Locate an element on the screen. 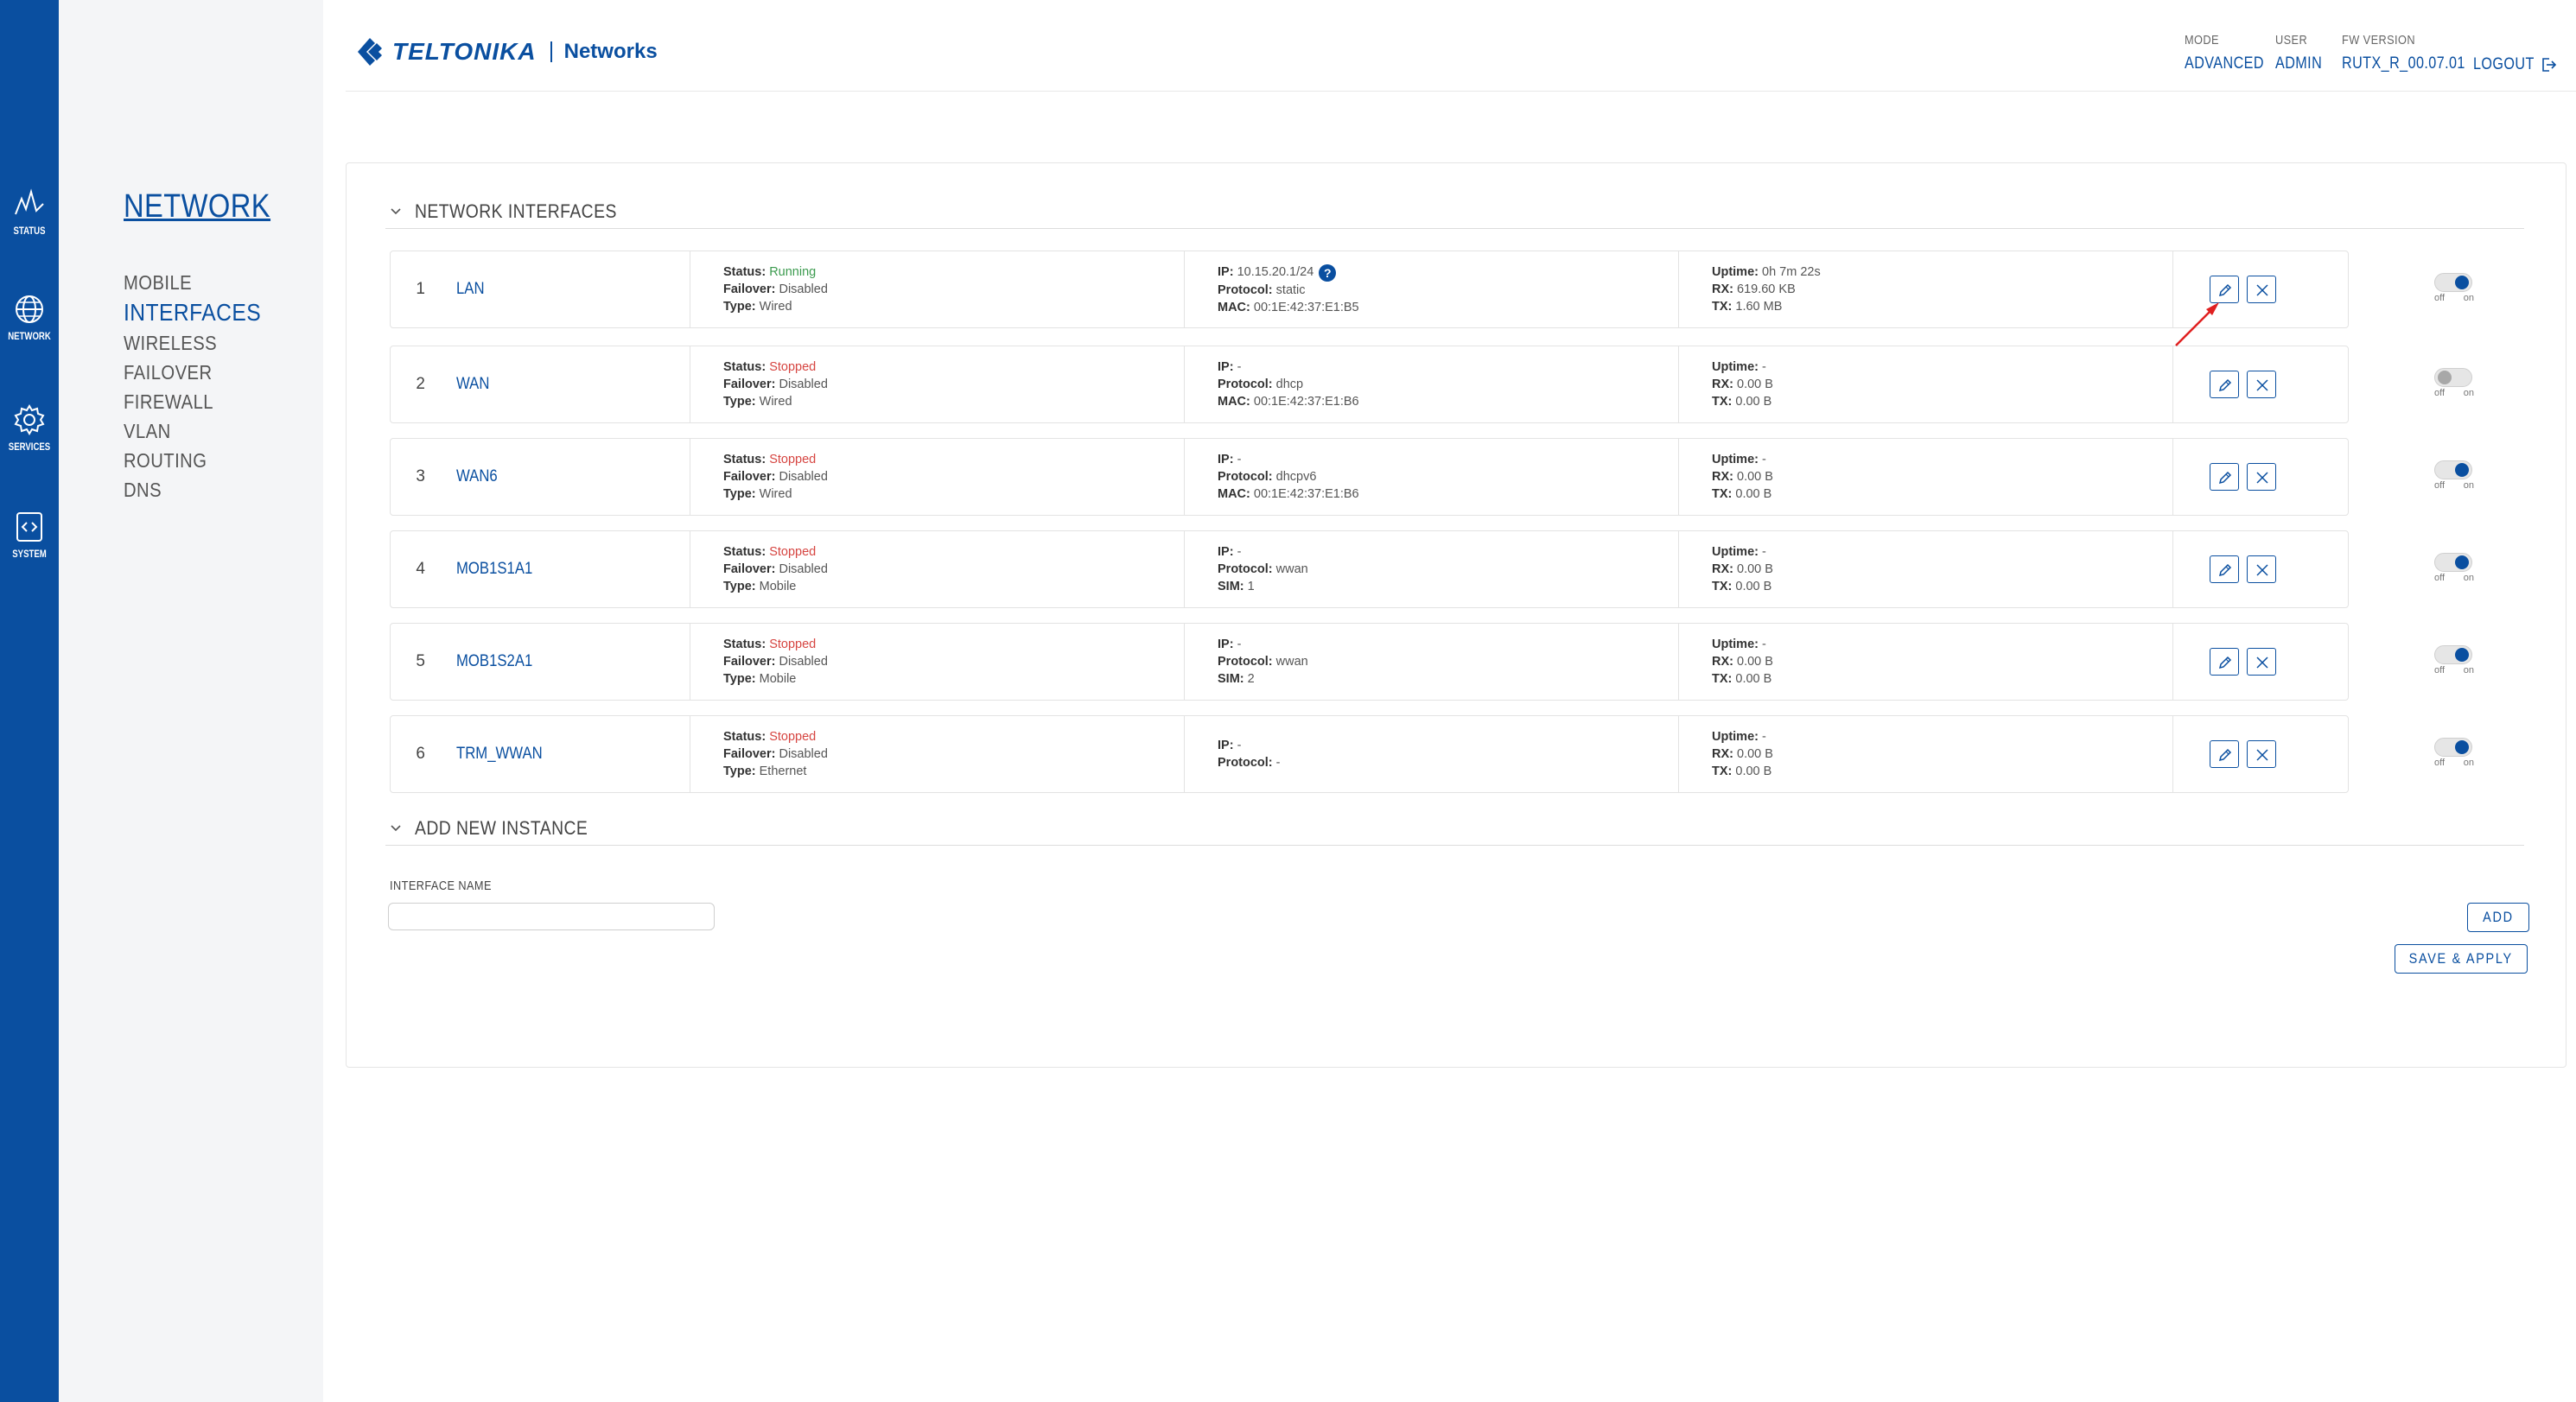  extra-label: SIM: is located at coordinates (1231, 679).